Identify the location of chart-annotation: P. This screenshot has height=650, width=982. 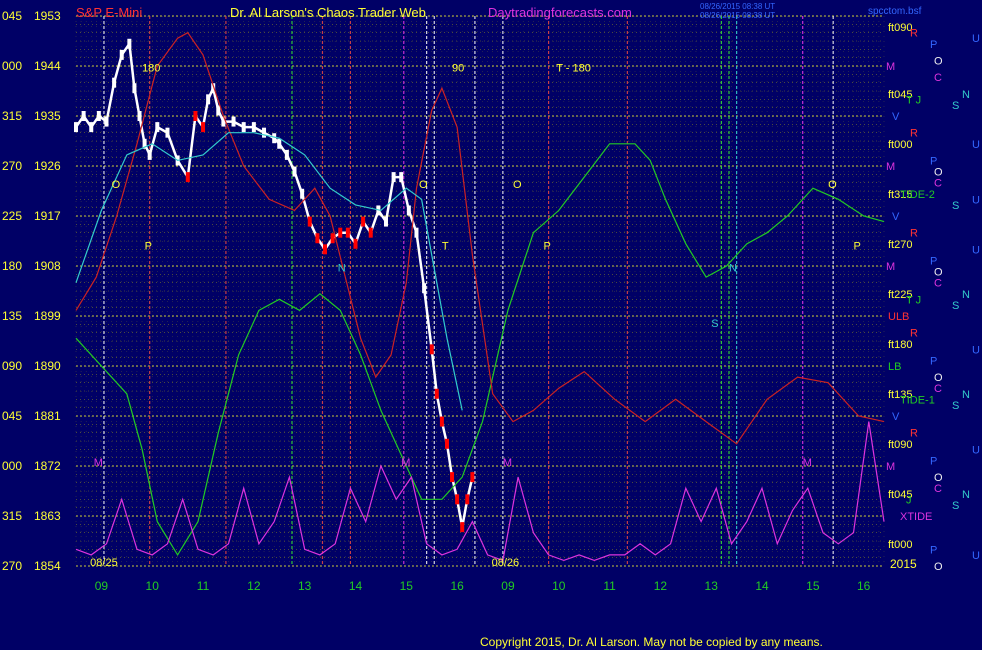
(148, 246).